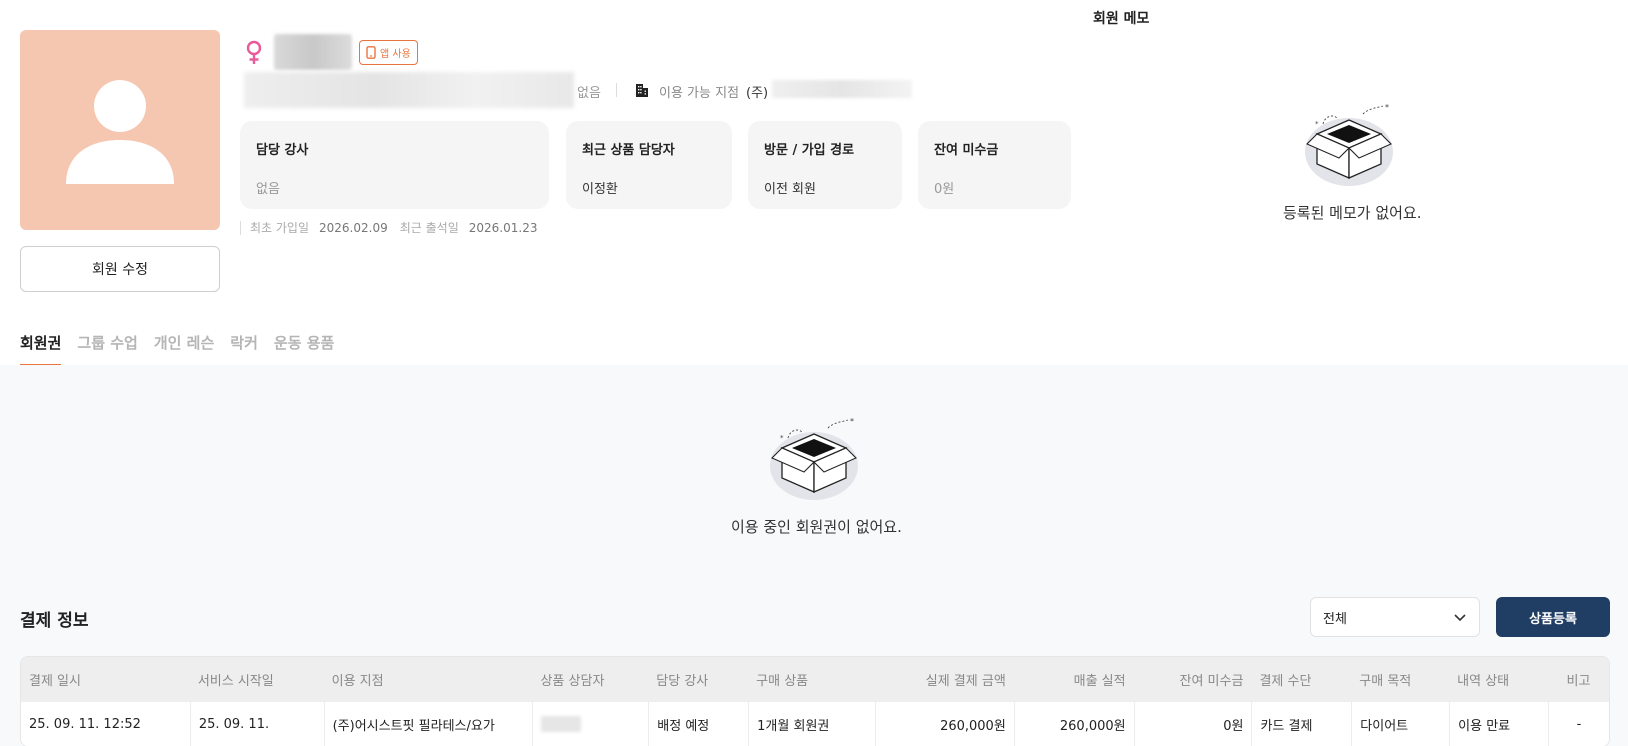 The height and width of the screenshot is (746, 1628). What do you see at coordinates (184, 347) in the screenshot?
I see `tab-private-lesson: 개인 레슨` at bounding box center [184, 347].